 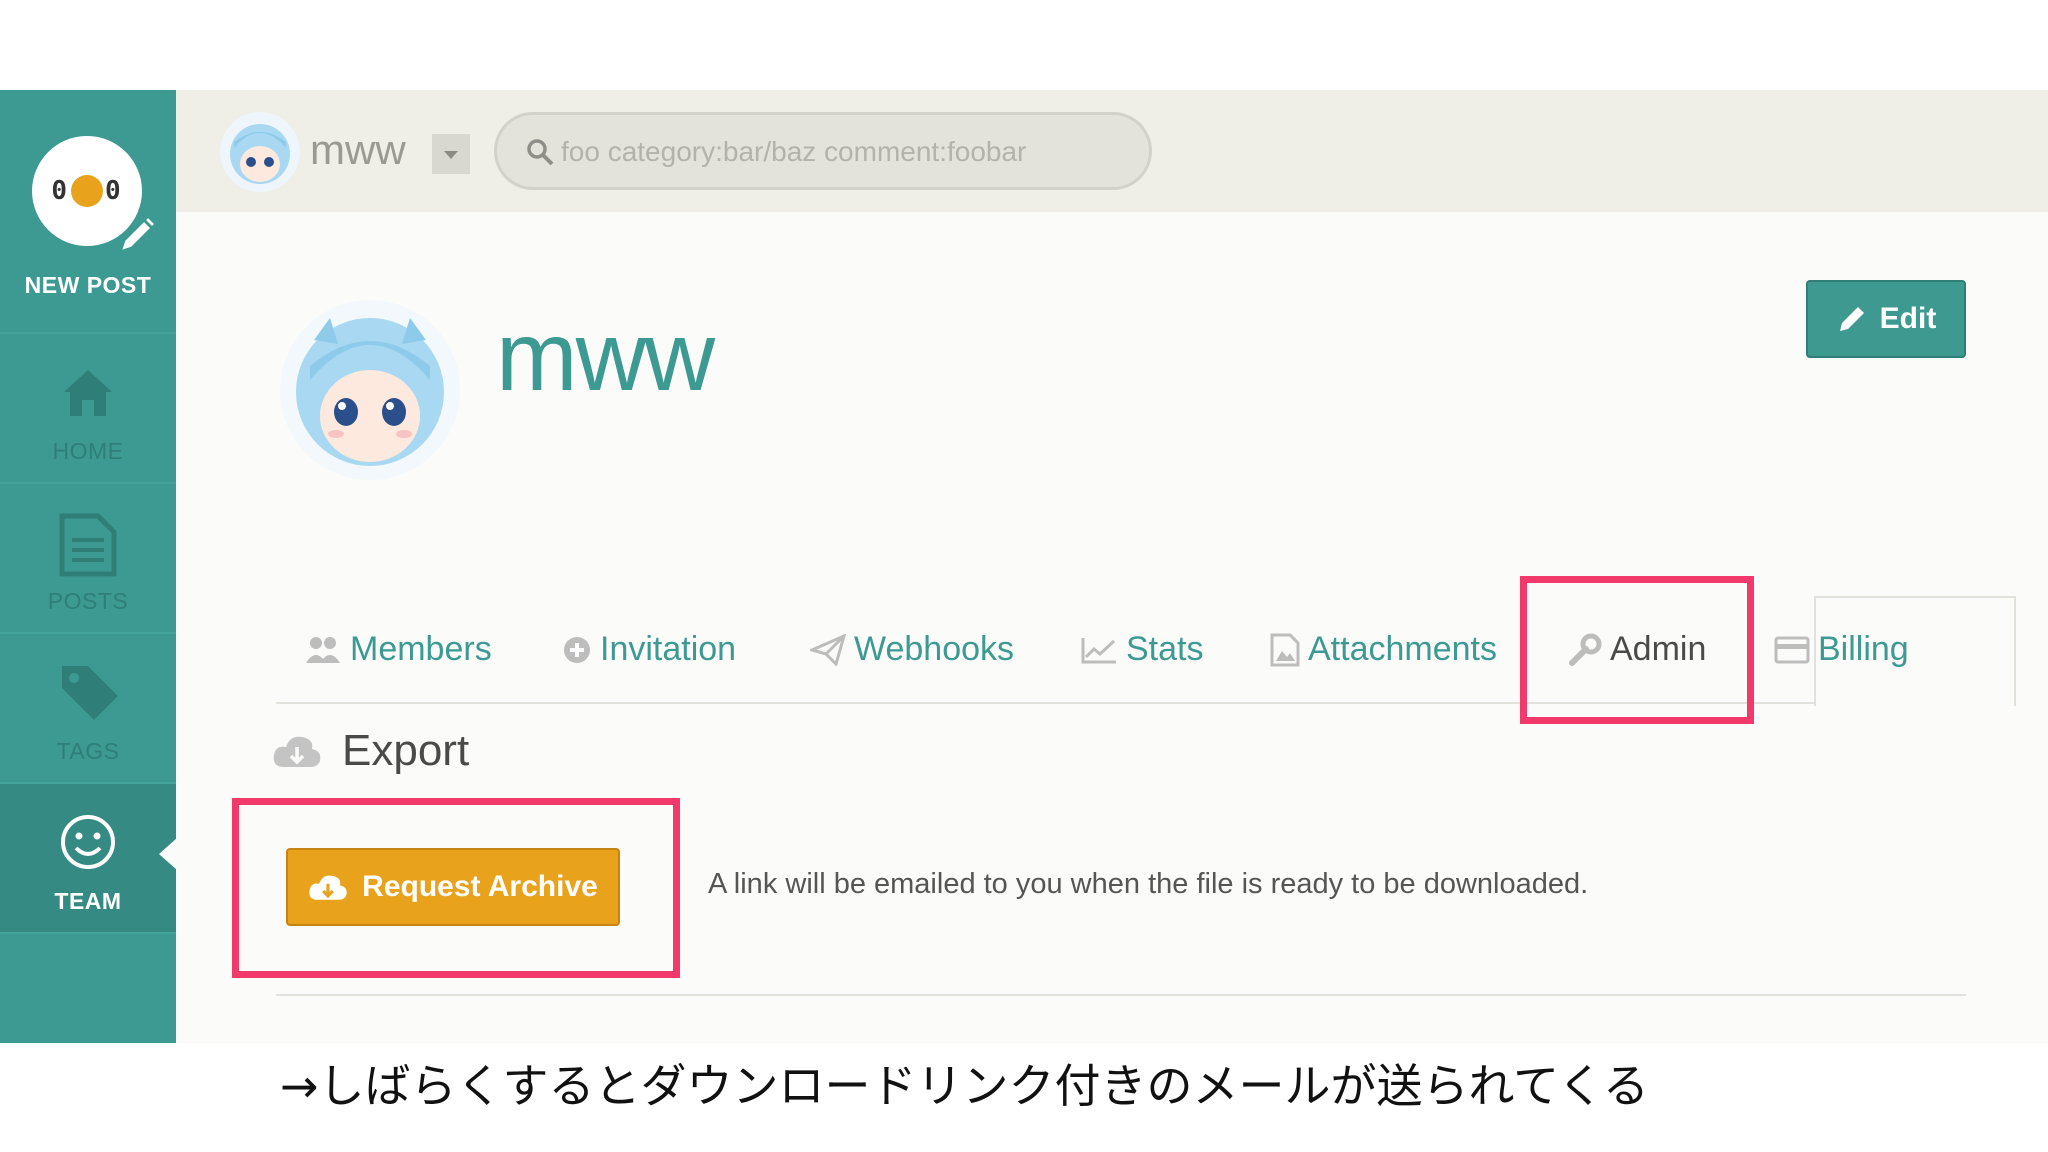 What do you see at coordinates (841, 152) in the screenshot?
I see `search-input` at bounding box center [841, 152].